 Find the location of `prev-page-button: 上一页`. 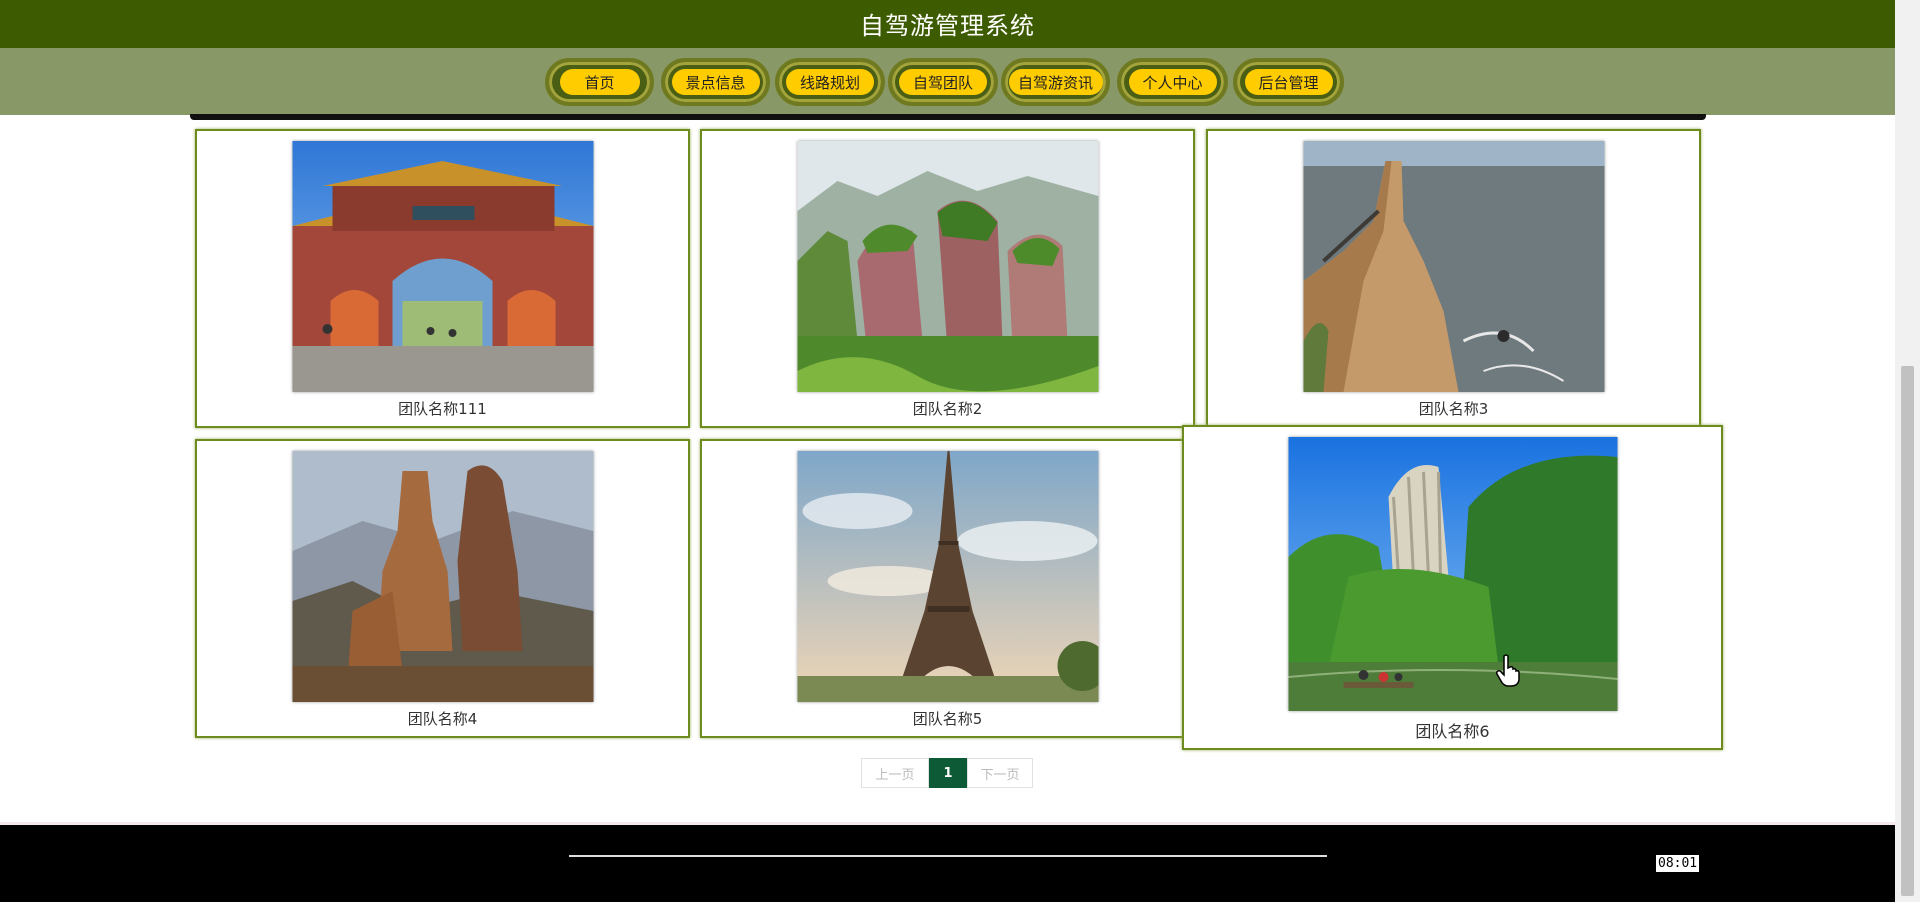

prev-page-button: 上一页 is located at coordinates (895, 773).